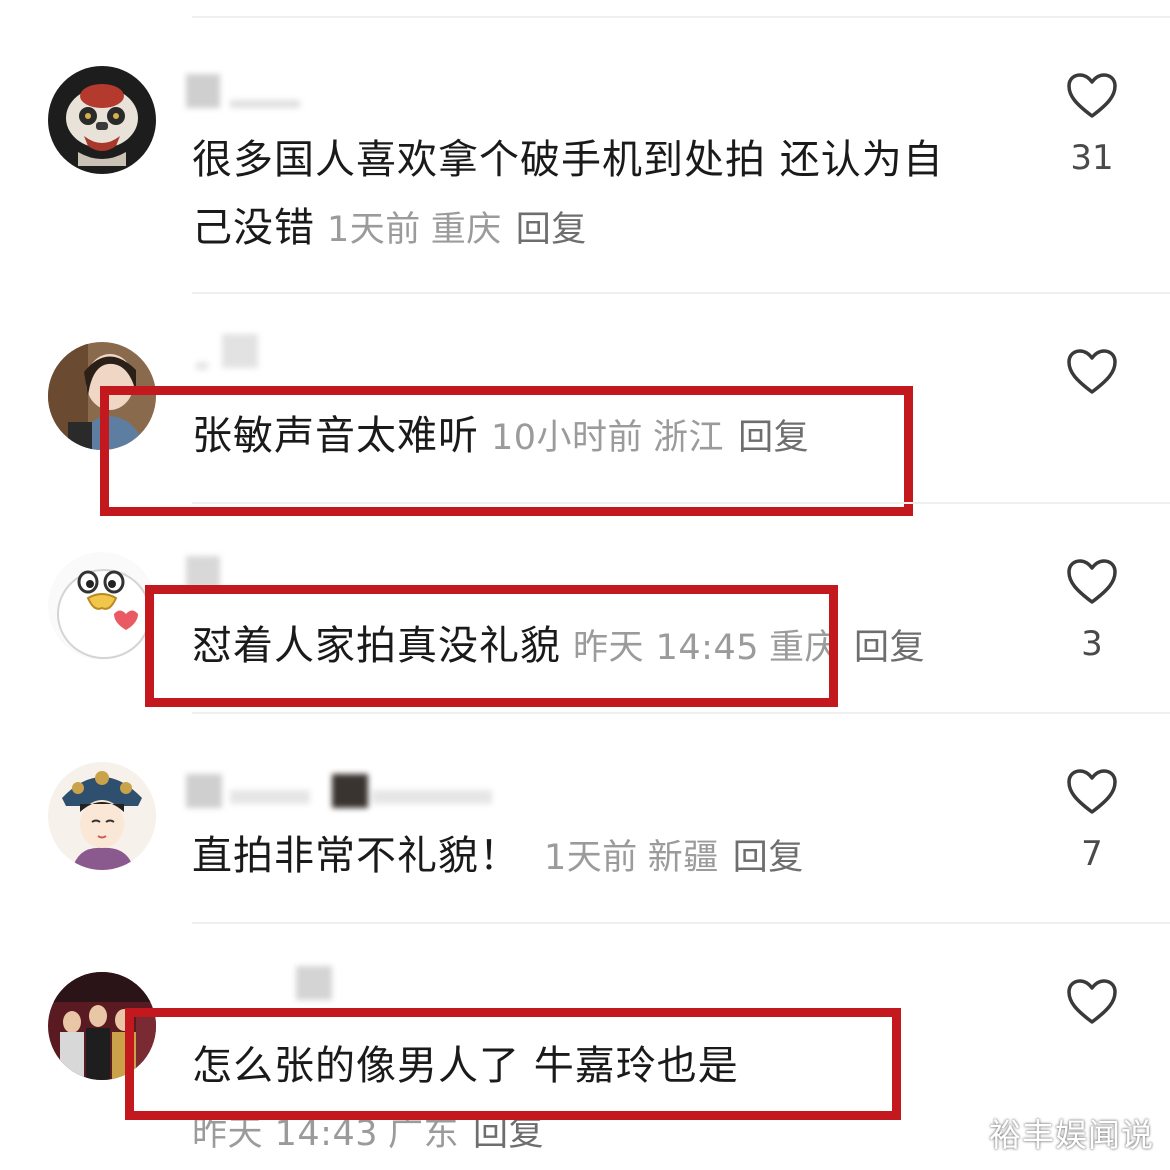 The height and width of the screenshot is (1170, 1170). I want to click on comment-time: 昨天 14:45, so click(666, 648).